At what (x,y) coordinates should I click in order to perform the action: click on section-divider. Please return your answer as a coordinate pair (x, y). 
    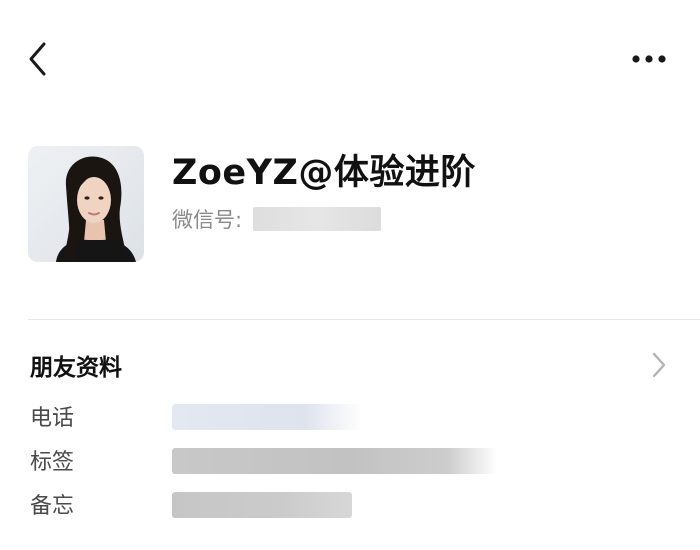
    Looking at the image, I should click on (364, 319).